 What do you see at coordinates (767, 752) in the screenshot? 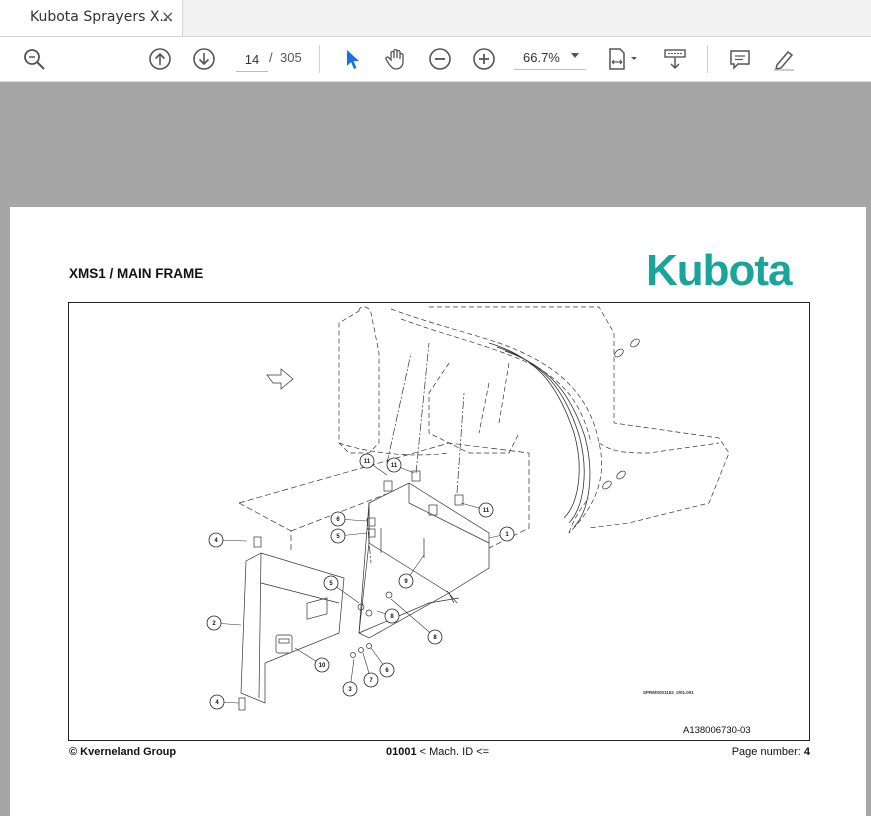
I see `footer-page-label: Page number:` at bounding box center [767, 752].